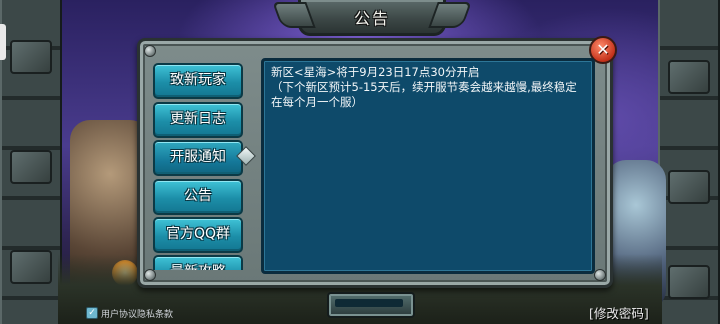 This screenshot has height=324, width=720. What do you see at coordinates (198, 81) in the screenshot?
I see `tab-new-players: 致新玩家` at bounding box center [198, 81].